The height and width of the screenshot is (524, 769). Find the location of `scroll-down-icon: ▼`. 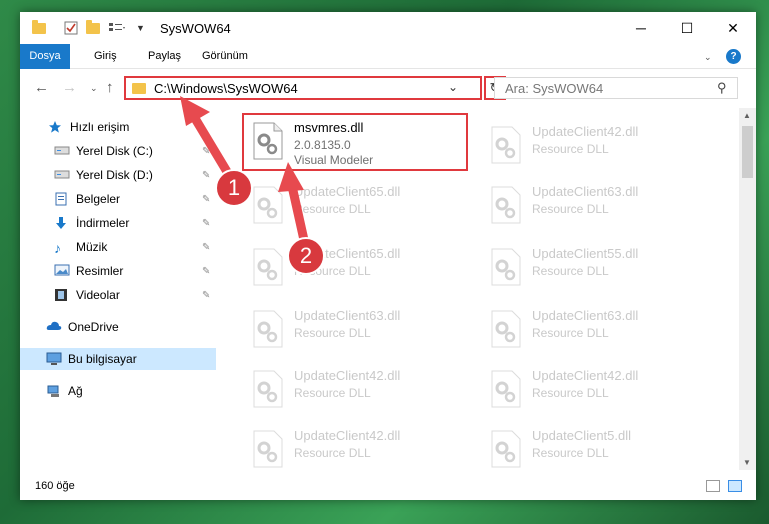

scroll-down-icon: ▼ is located at coordinates (747, 462).